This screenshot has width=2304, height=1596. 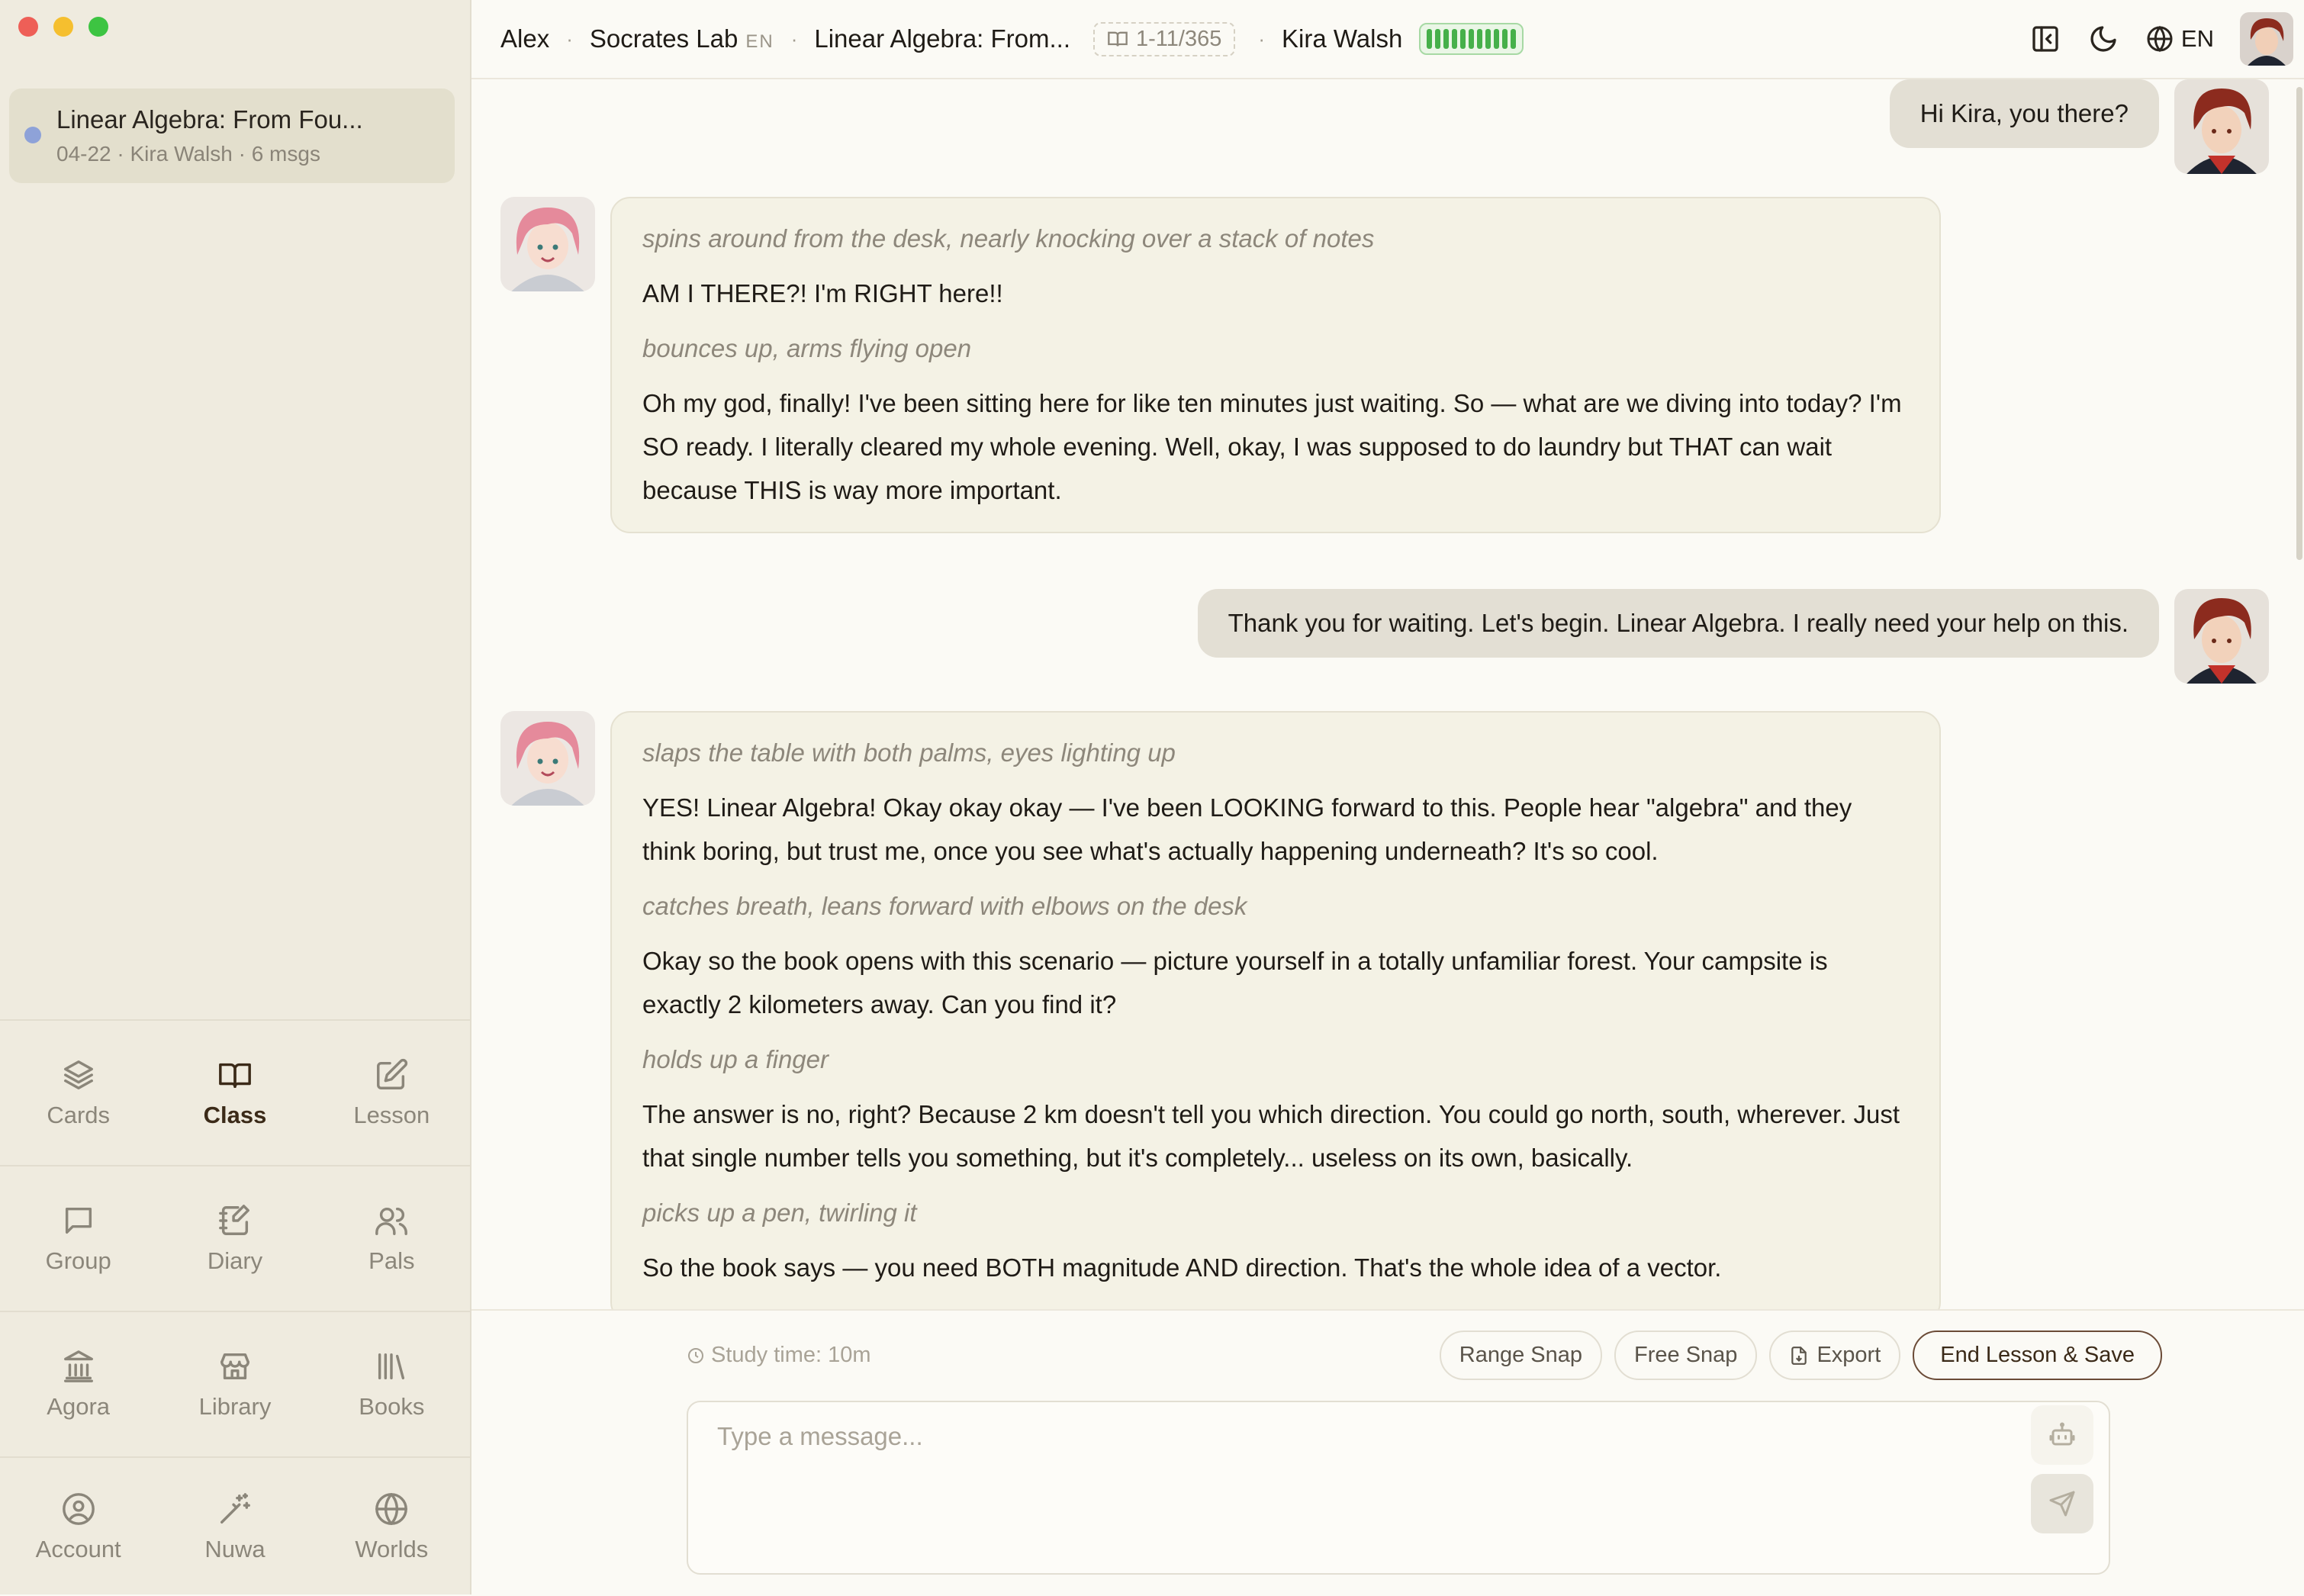 What do you see at coordinates (2024, 113) in the screenshot?
I see `user-message-bubble: Hi Kira, you there?` at bounding box center [2024, 113].